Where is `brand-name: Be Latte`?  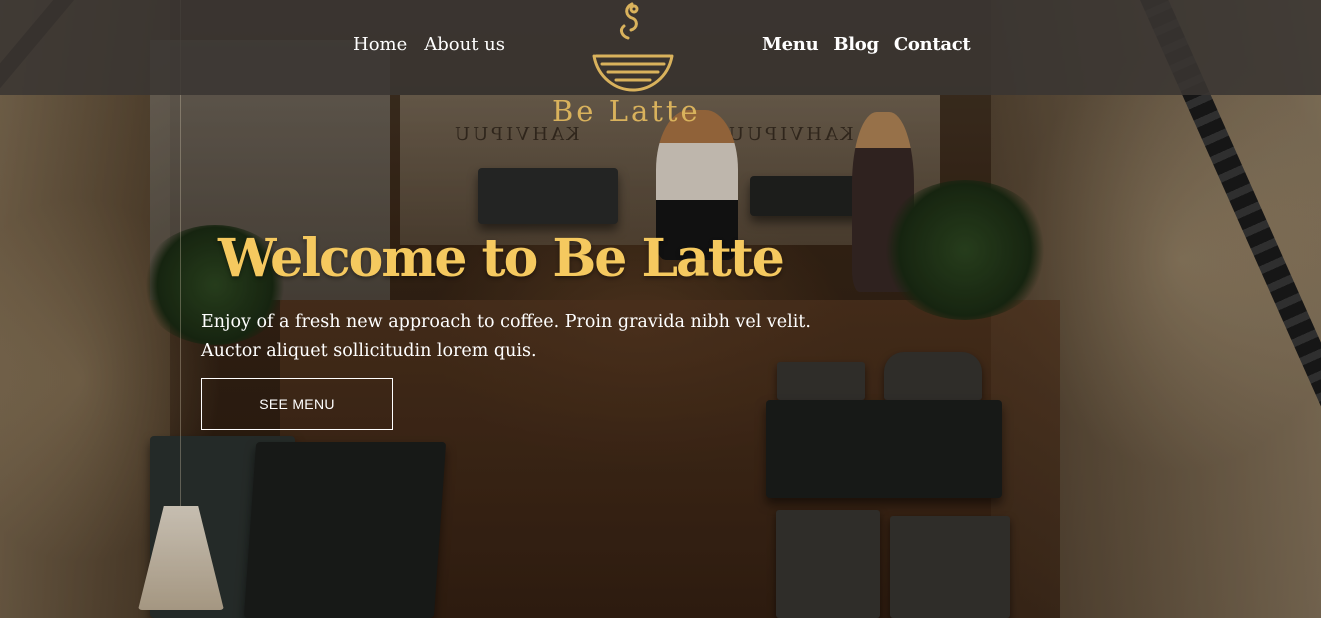
brand-name: Be Latte is located at coordinates (632, 111).